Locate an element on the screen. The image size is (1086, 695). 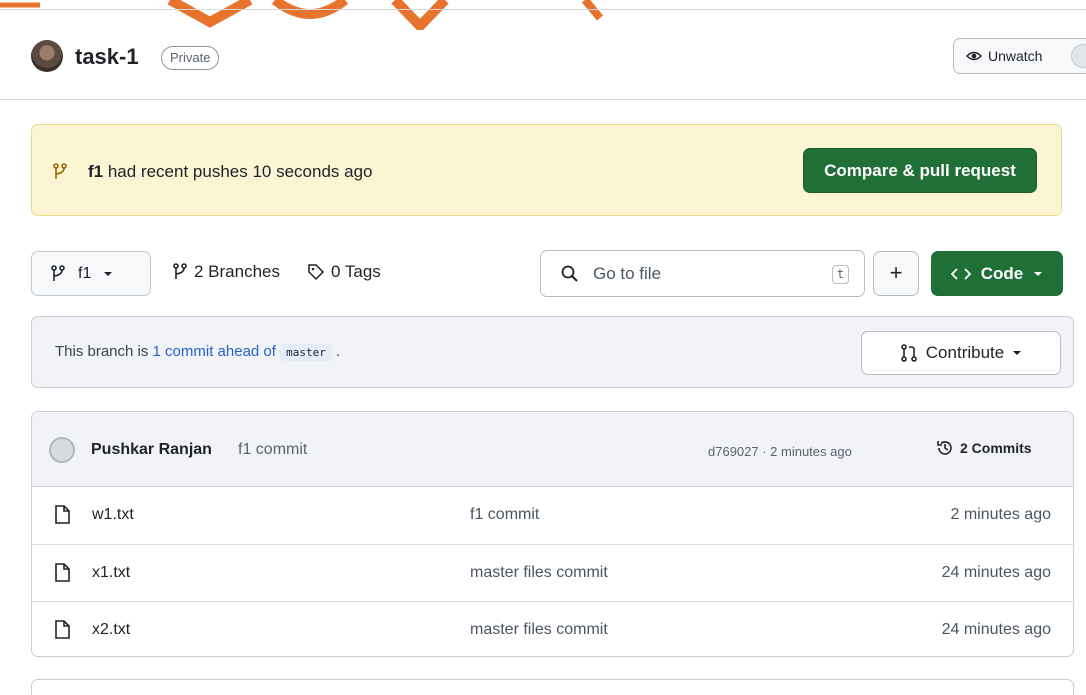
branch-selector: f1 is located at coordinates (91, 273).